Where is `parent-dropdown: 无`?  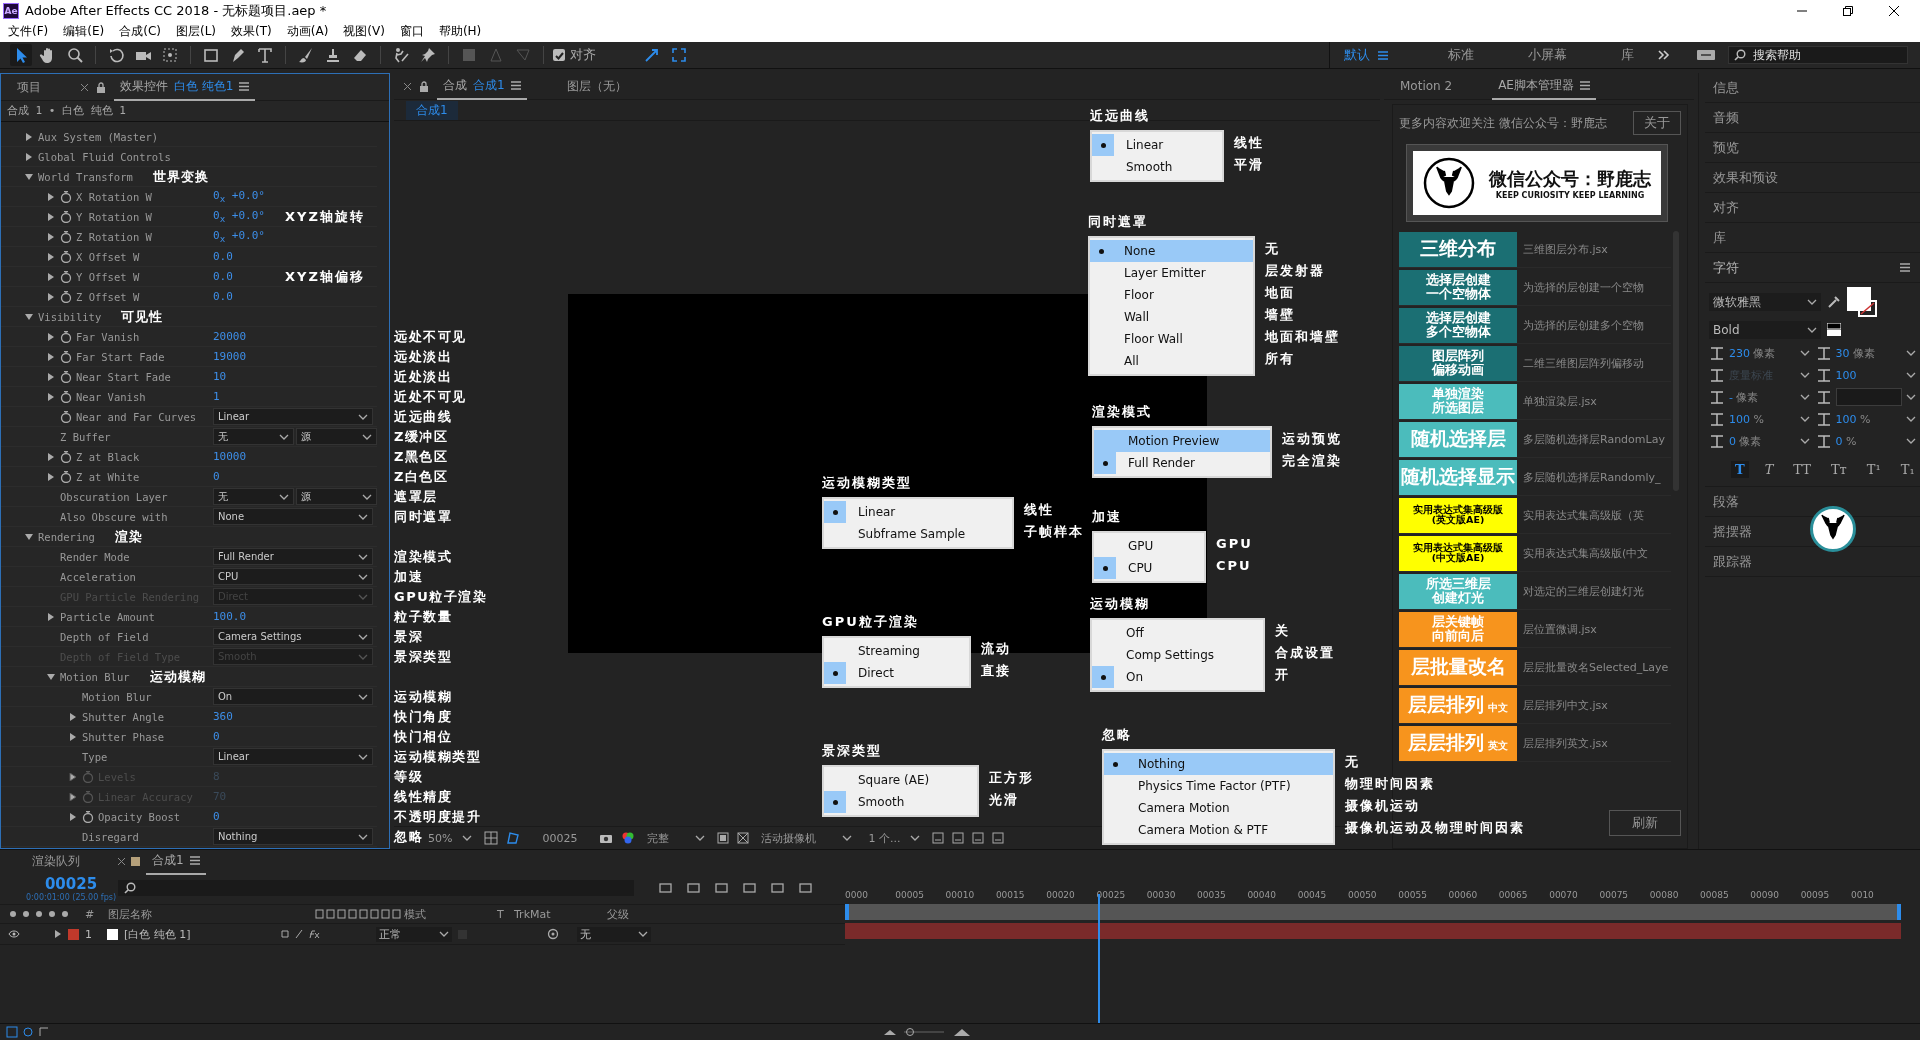
parent-dropdown: 无 is located at coordinates (614, 934).